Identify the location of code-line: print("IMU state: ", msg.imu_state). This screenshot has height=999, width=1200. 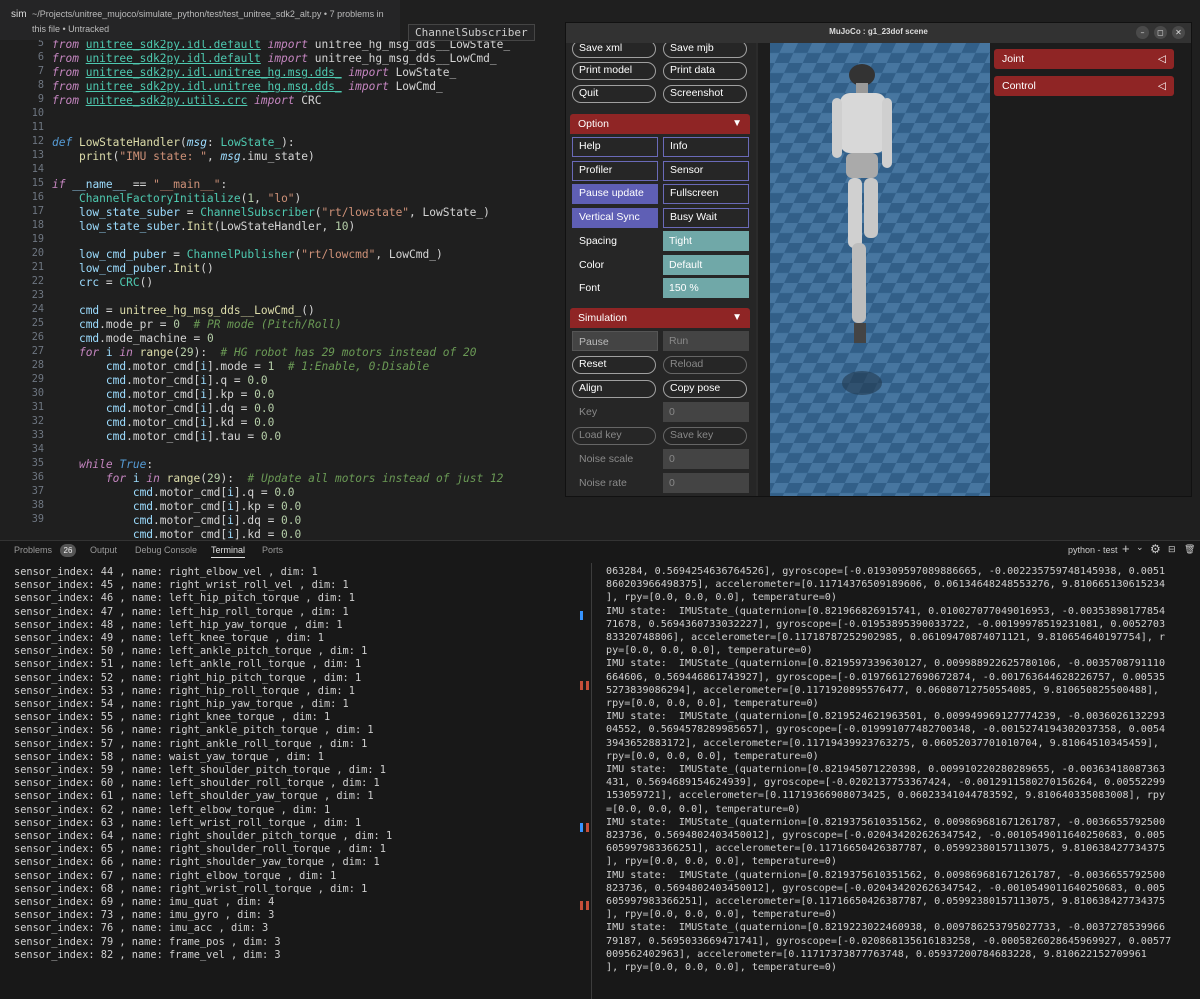
(183, 156).